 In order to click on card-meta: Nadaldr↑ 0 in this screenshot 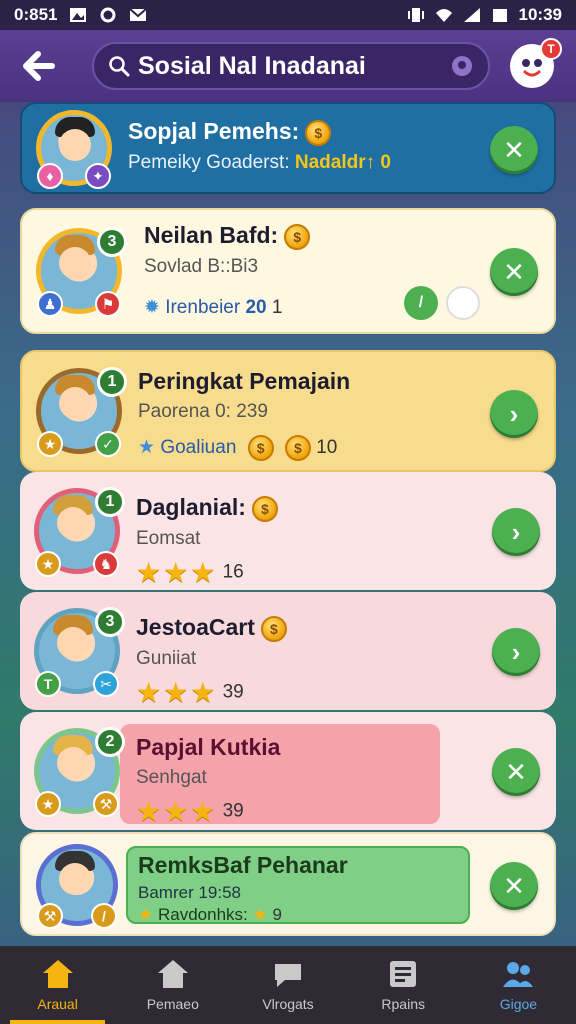, I will do `click(342, 162)`.